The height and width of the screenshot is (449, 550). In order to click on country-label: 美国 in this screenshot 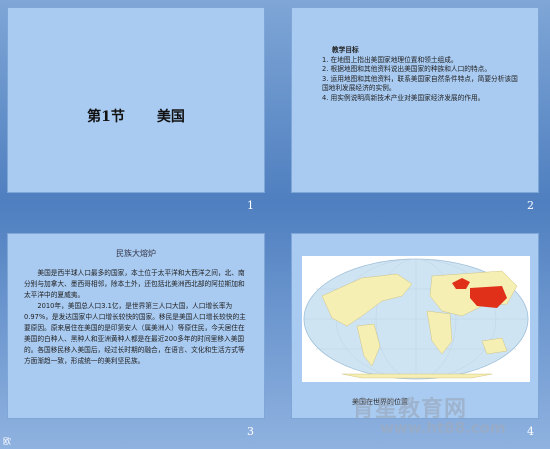, I will do `click(170, 117)`.